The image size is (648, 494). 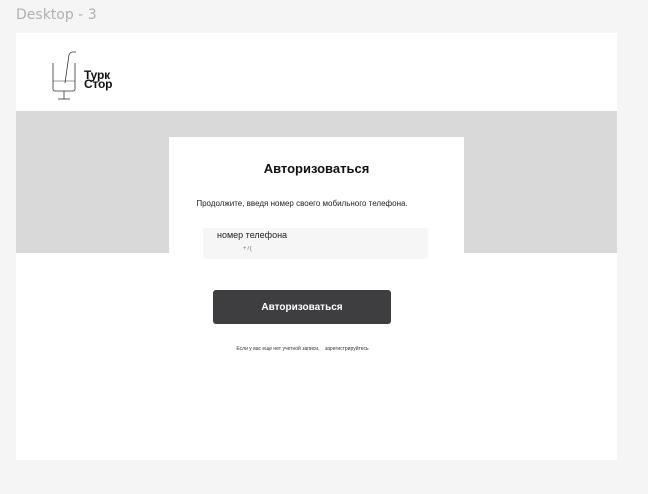 I want to click on auth-title: Авторизоваться, so click(x=316, y=168).